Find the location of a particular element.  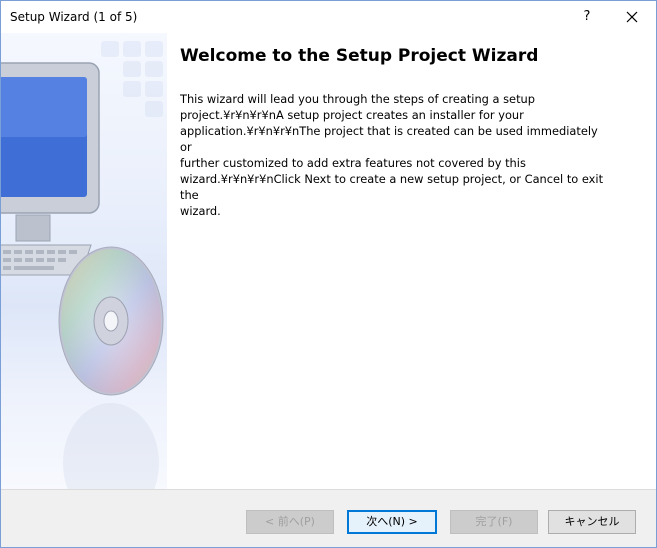

cd-disc-icon is located at coordinates (111, 321).